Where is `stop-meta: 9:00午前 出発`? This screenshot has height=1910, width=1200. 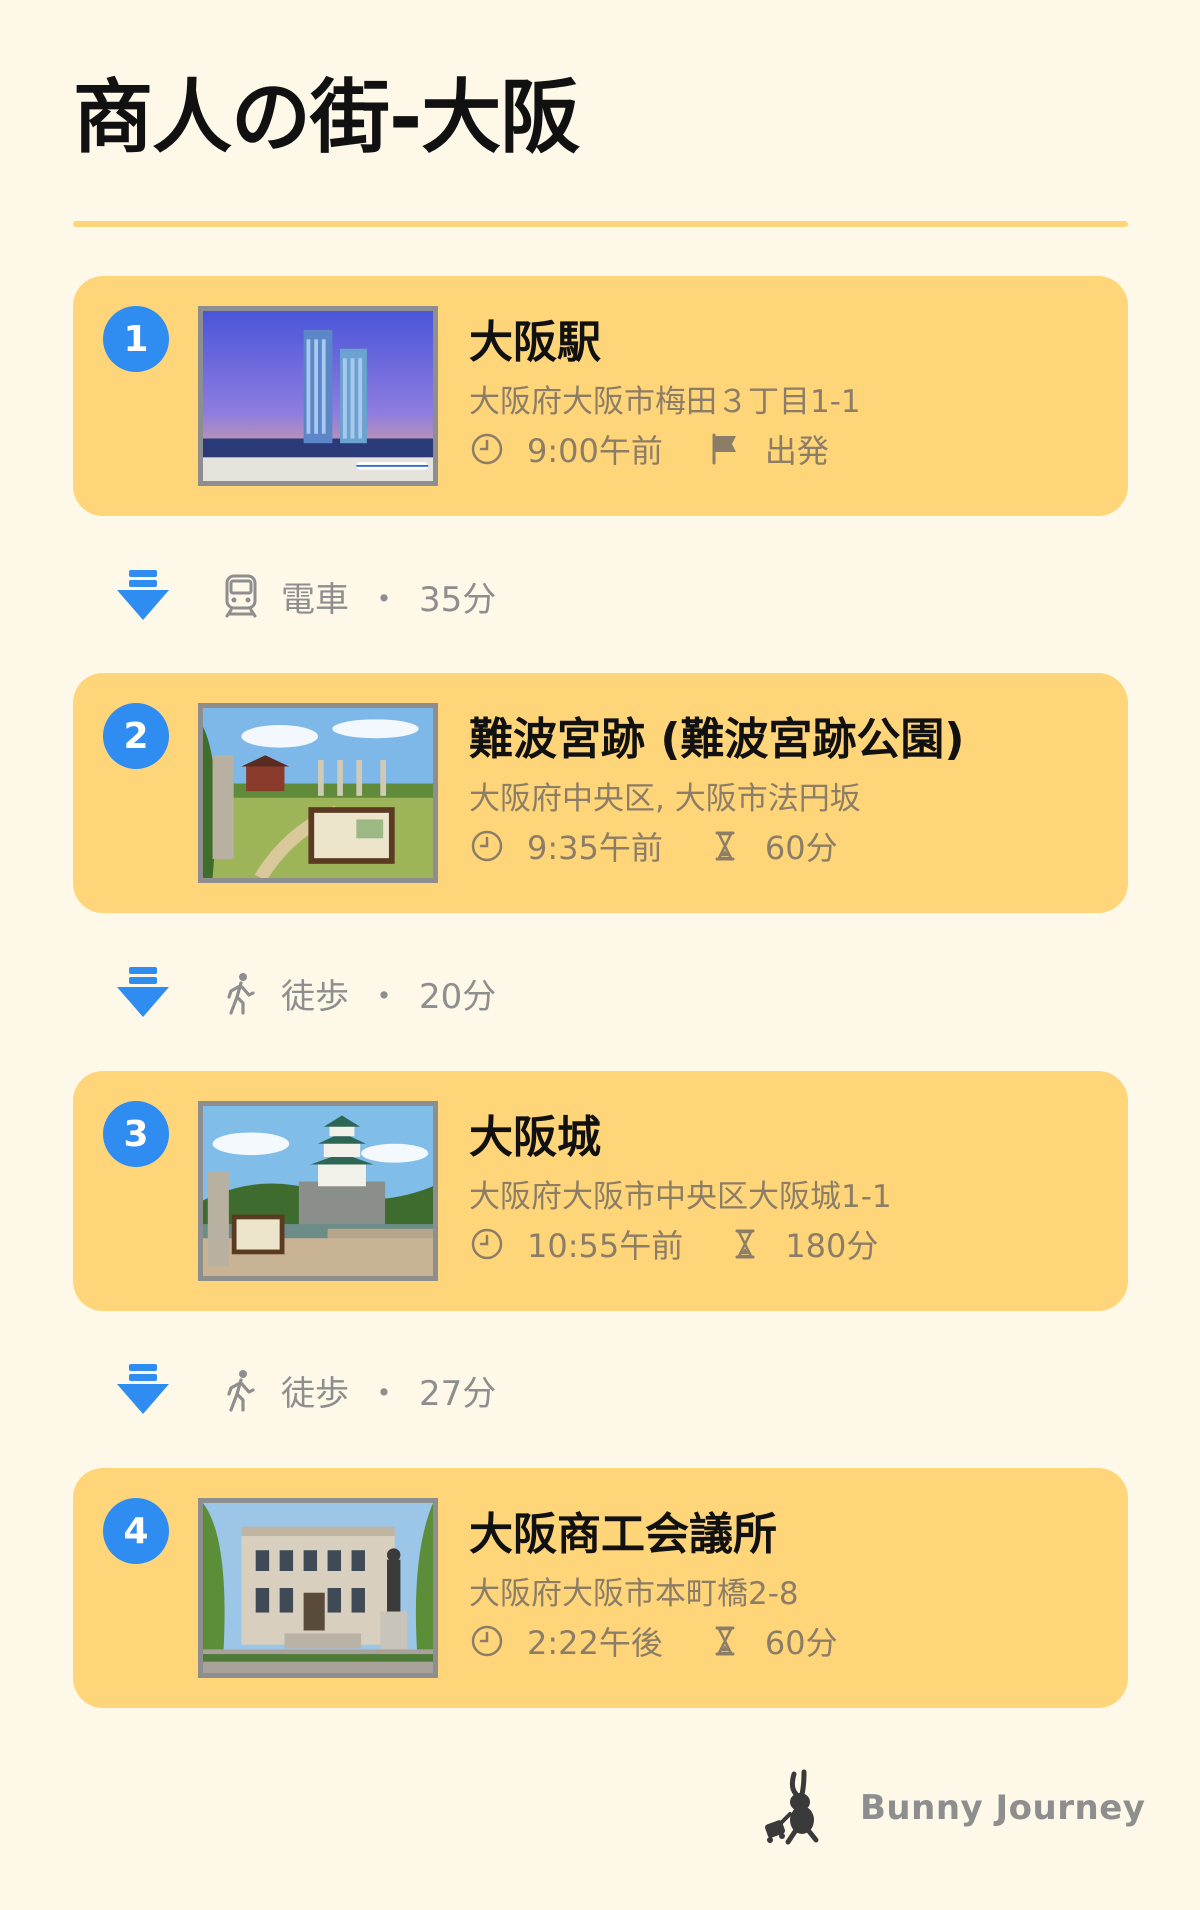
stop-meta: 9:00午前 出発 is located at coordinates (649, 449).